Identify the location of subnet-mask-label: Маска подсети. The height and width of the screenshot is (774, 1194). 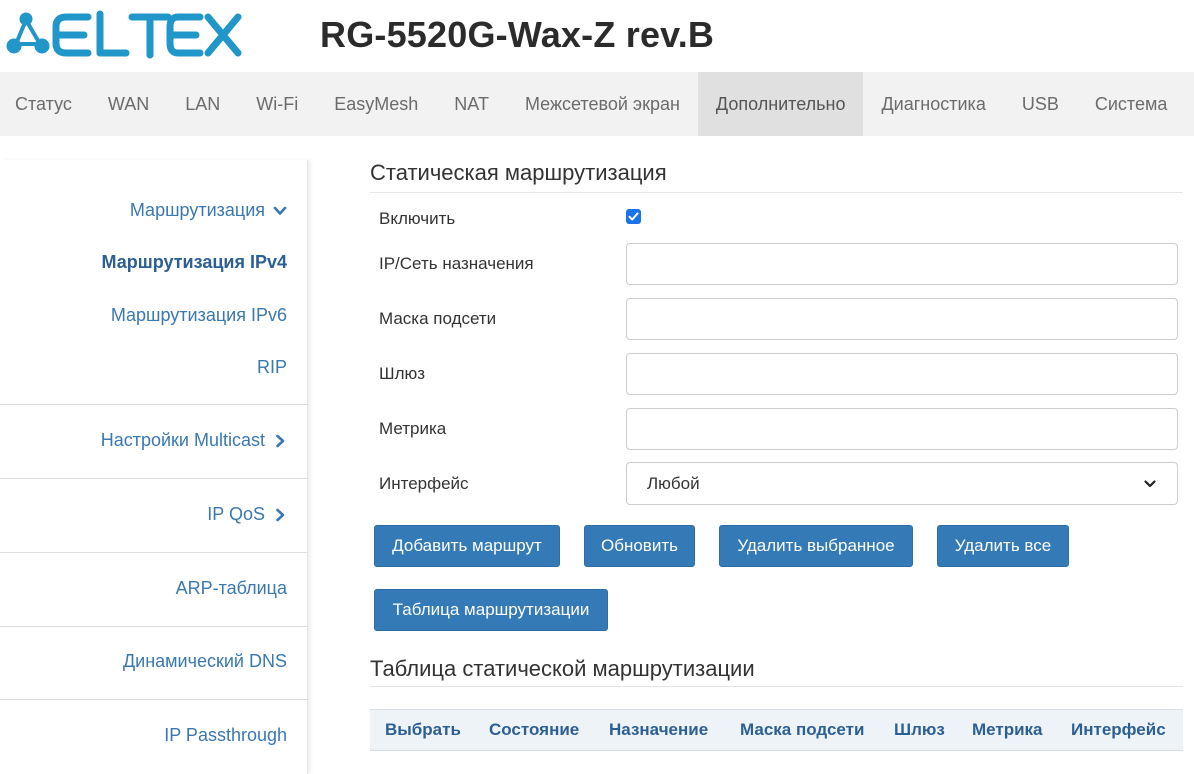
(438, 318).